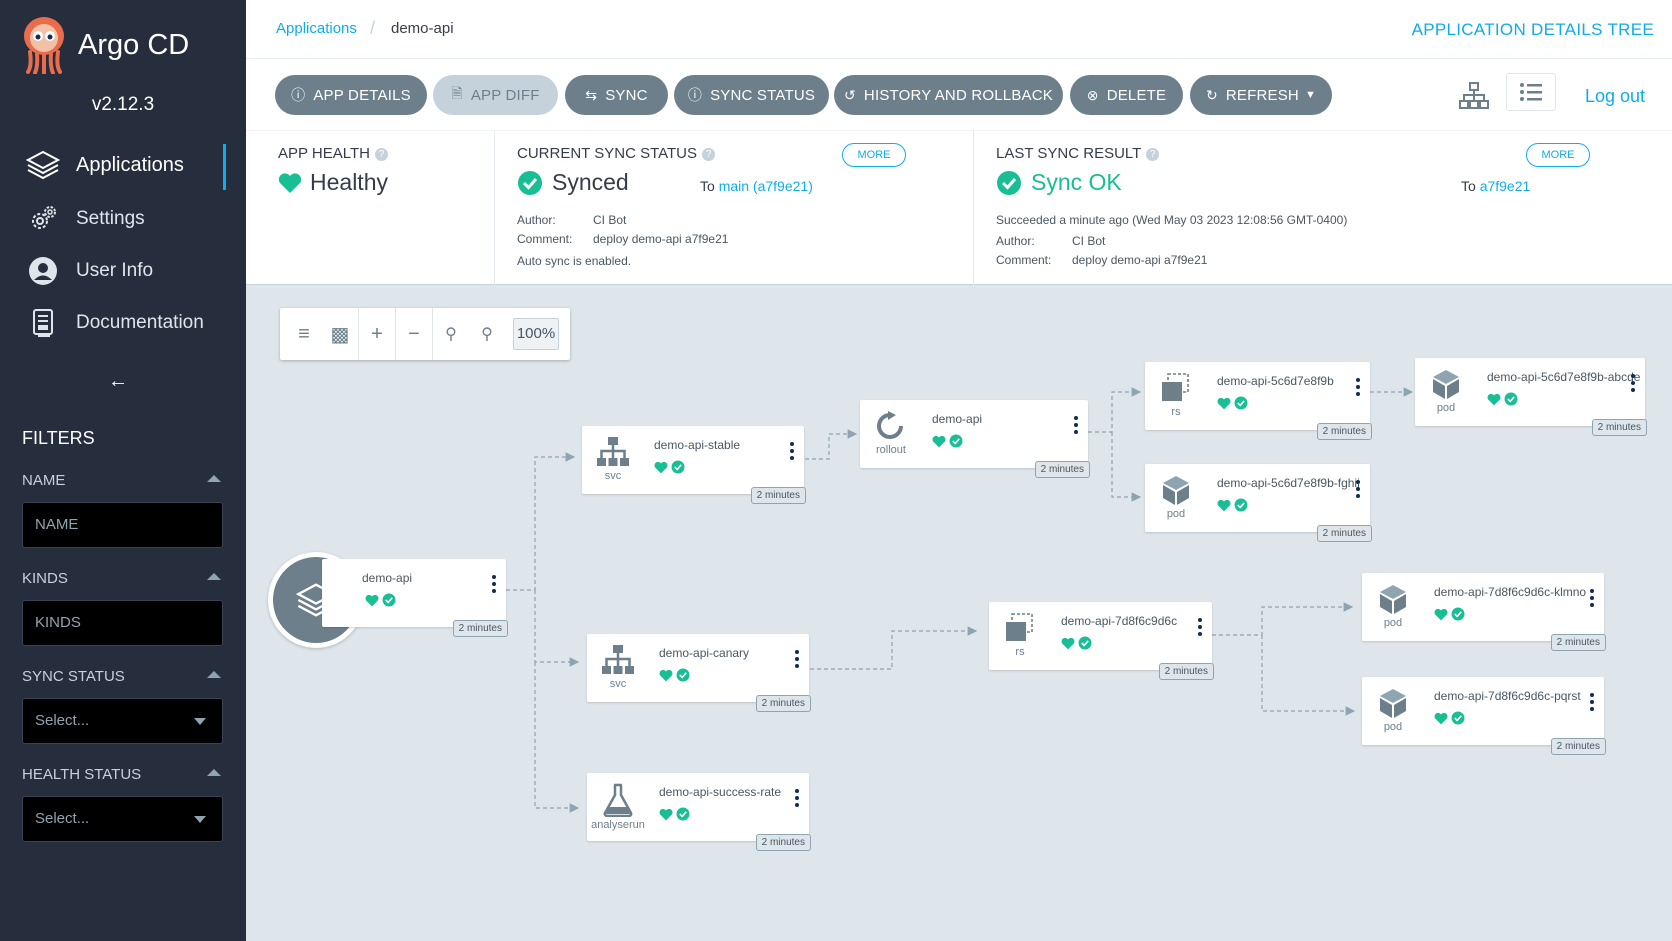 The image size is (1672, 941). What do you see at coordinates (1510, 592) in the screenshot?
I see `node-name: demo-api-7d8f6c9d6c-klmno` at bounding box center [1510, 592].